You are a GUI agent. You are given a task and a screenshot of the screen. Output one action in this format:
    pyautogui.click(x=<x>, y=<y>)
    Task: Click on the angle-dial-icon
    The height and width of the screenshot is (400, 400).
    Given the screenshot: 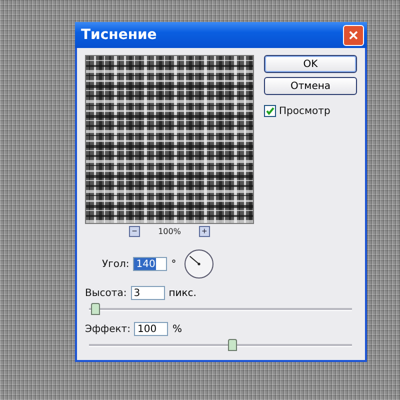 What is the action you would take?
    pyautogui.click(x=199, y=264)
    